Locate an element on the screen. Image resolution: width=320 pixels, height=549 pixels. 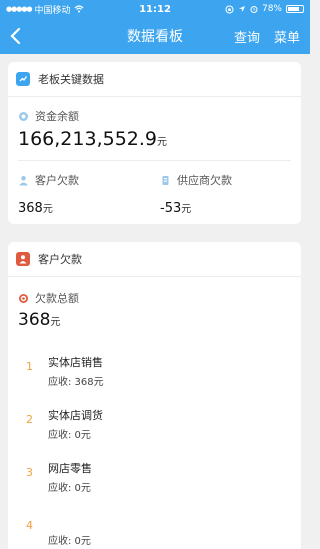
query-button: 查询 is located at coordinates (247, 36).